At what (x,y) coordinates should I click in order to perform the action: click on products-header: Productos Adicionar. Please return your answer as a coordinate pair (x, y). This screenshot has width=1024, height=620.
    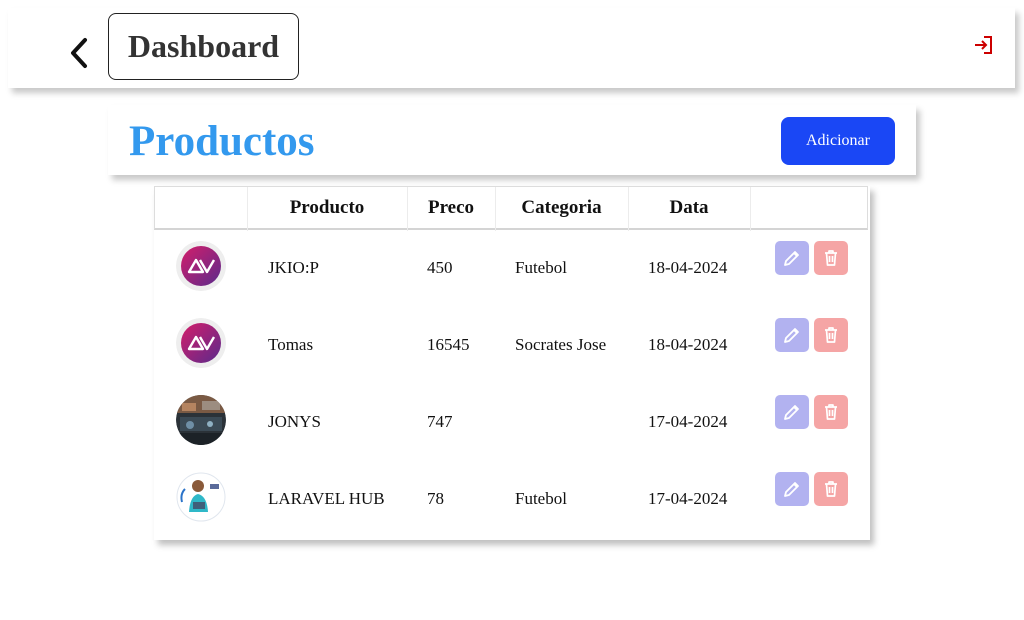
    Looking at the image, I should click on (512, 140).